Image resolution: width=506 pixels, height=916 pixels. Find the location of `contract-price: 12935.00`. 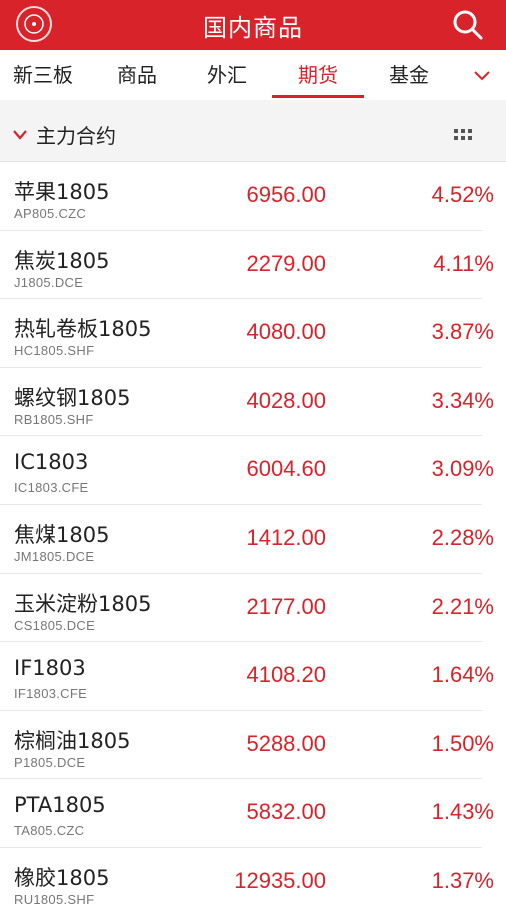

contract-price: 12935.00 is located at coordinates (280, 880).